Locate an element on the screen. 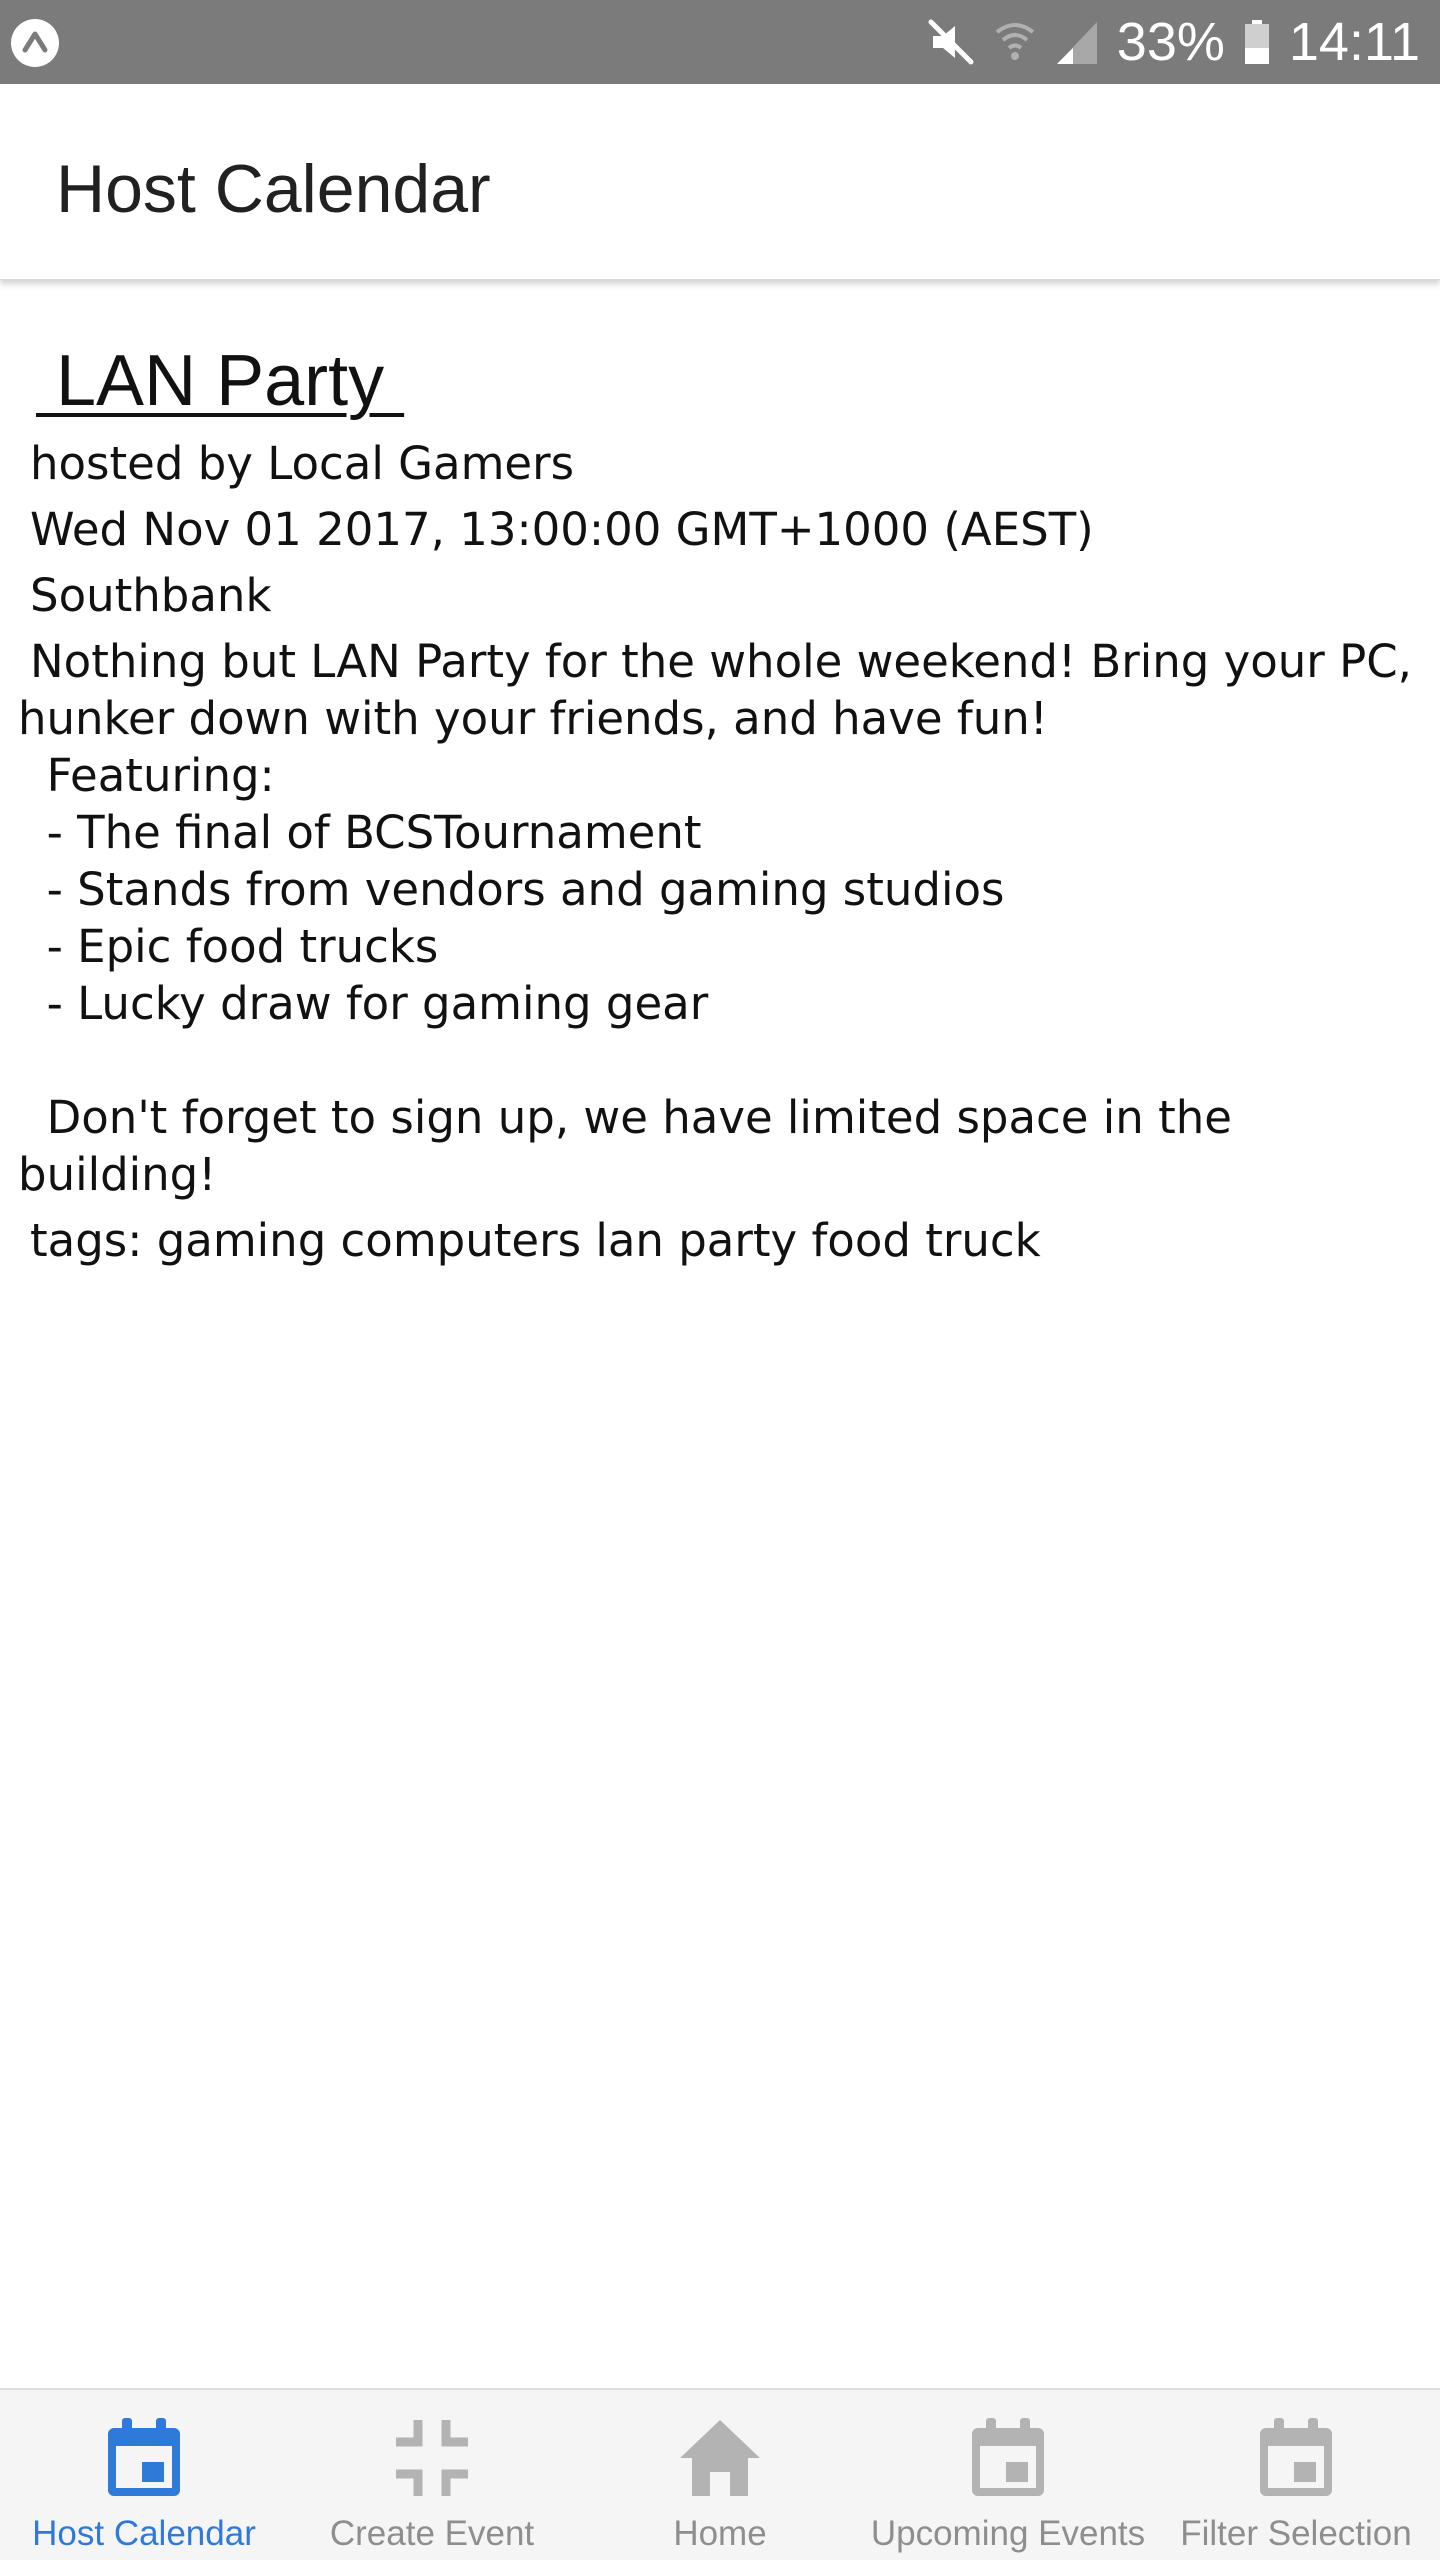 Image resolution: width=1440 pixels, height=2560 pixels. tab-host-calendar: Host Calendar is located at coordinates (144, 2475).